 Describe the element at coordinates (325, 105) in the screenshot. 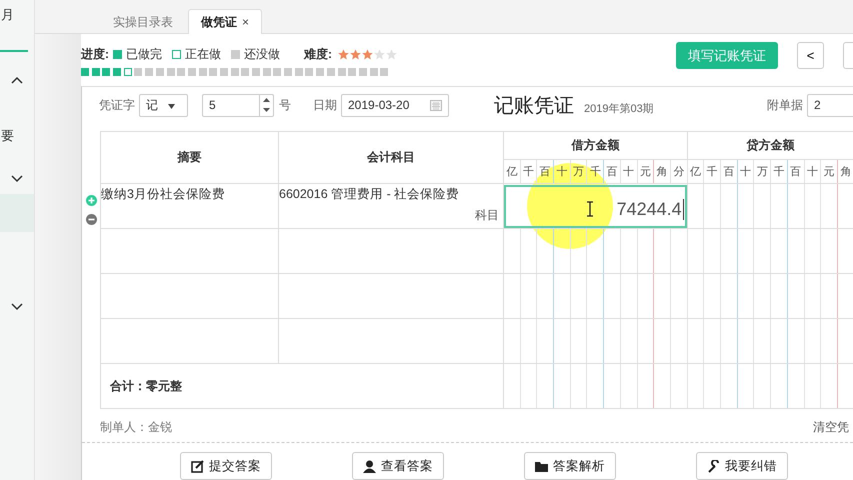

I see `date-label: 日期` at that location.